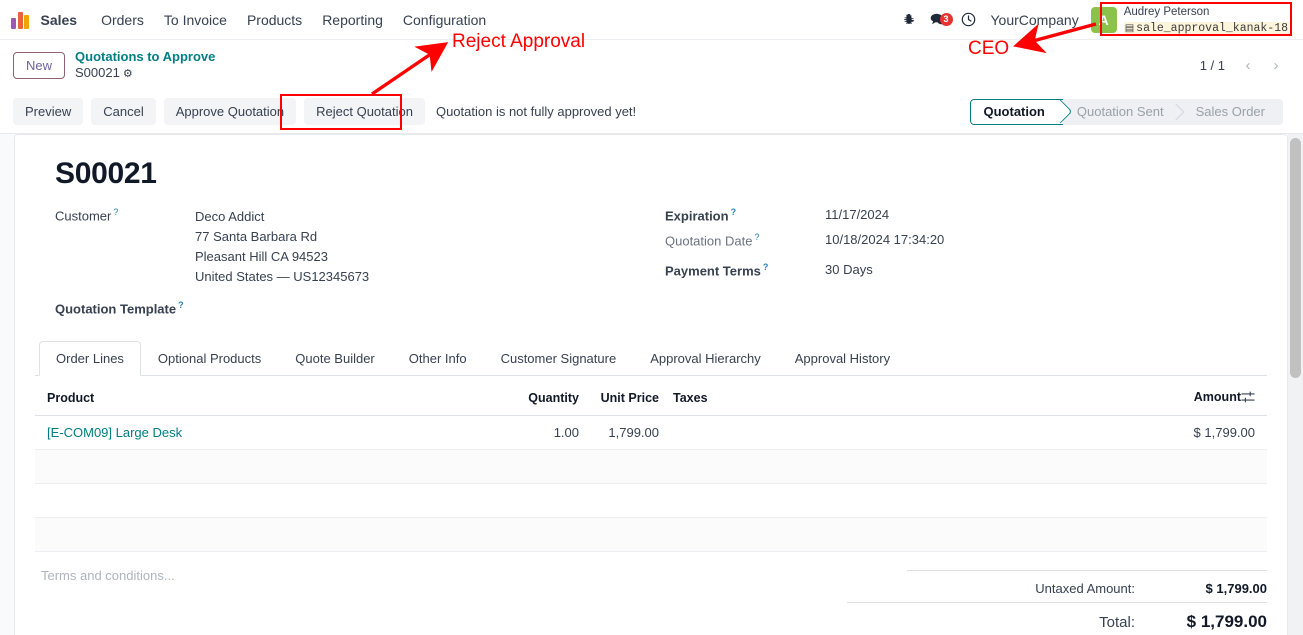 This screenshot has height=635, width=1303. Describe the element at coordinates (842, 358) in the screenshot. I see `tab-approval-history: Approval History` at that location.